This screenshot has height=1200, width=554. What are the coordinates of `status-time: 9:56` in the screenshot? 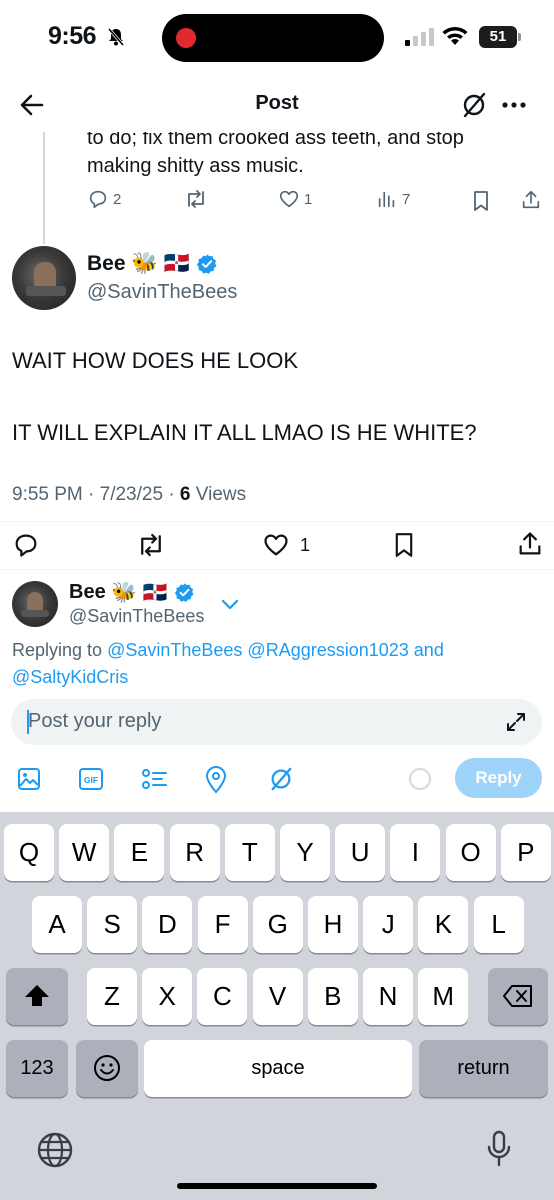 It's located at (72, 36).